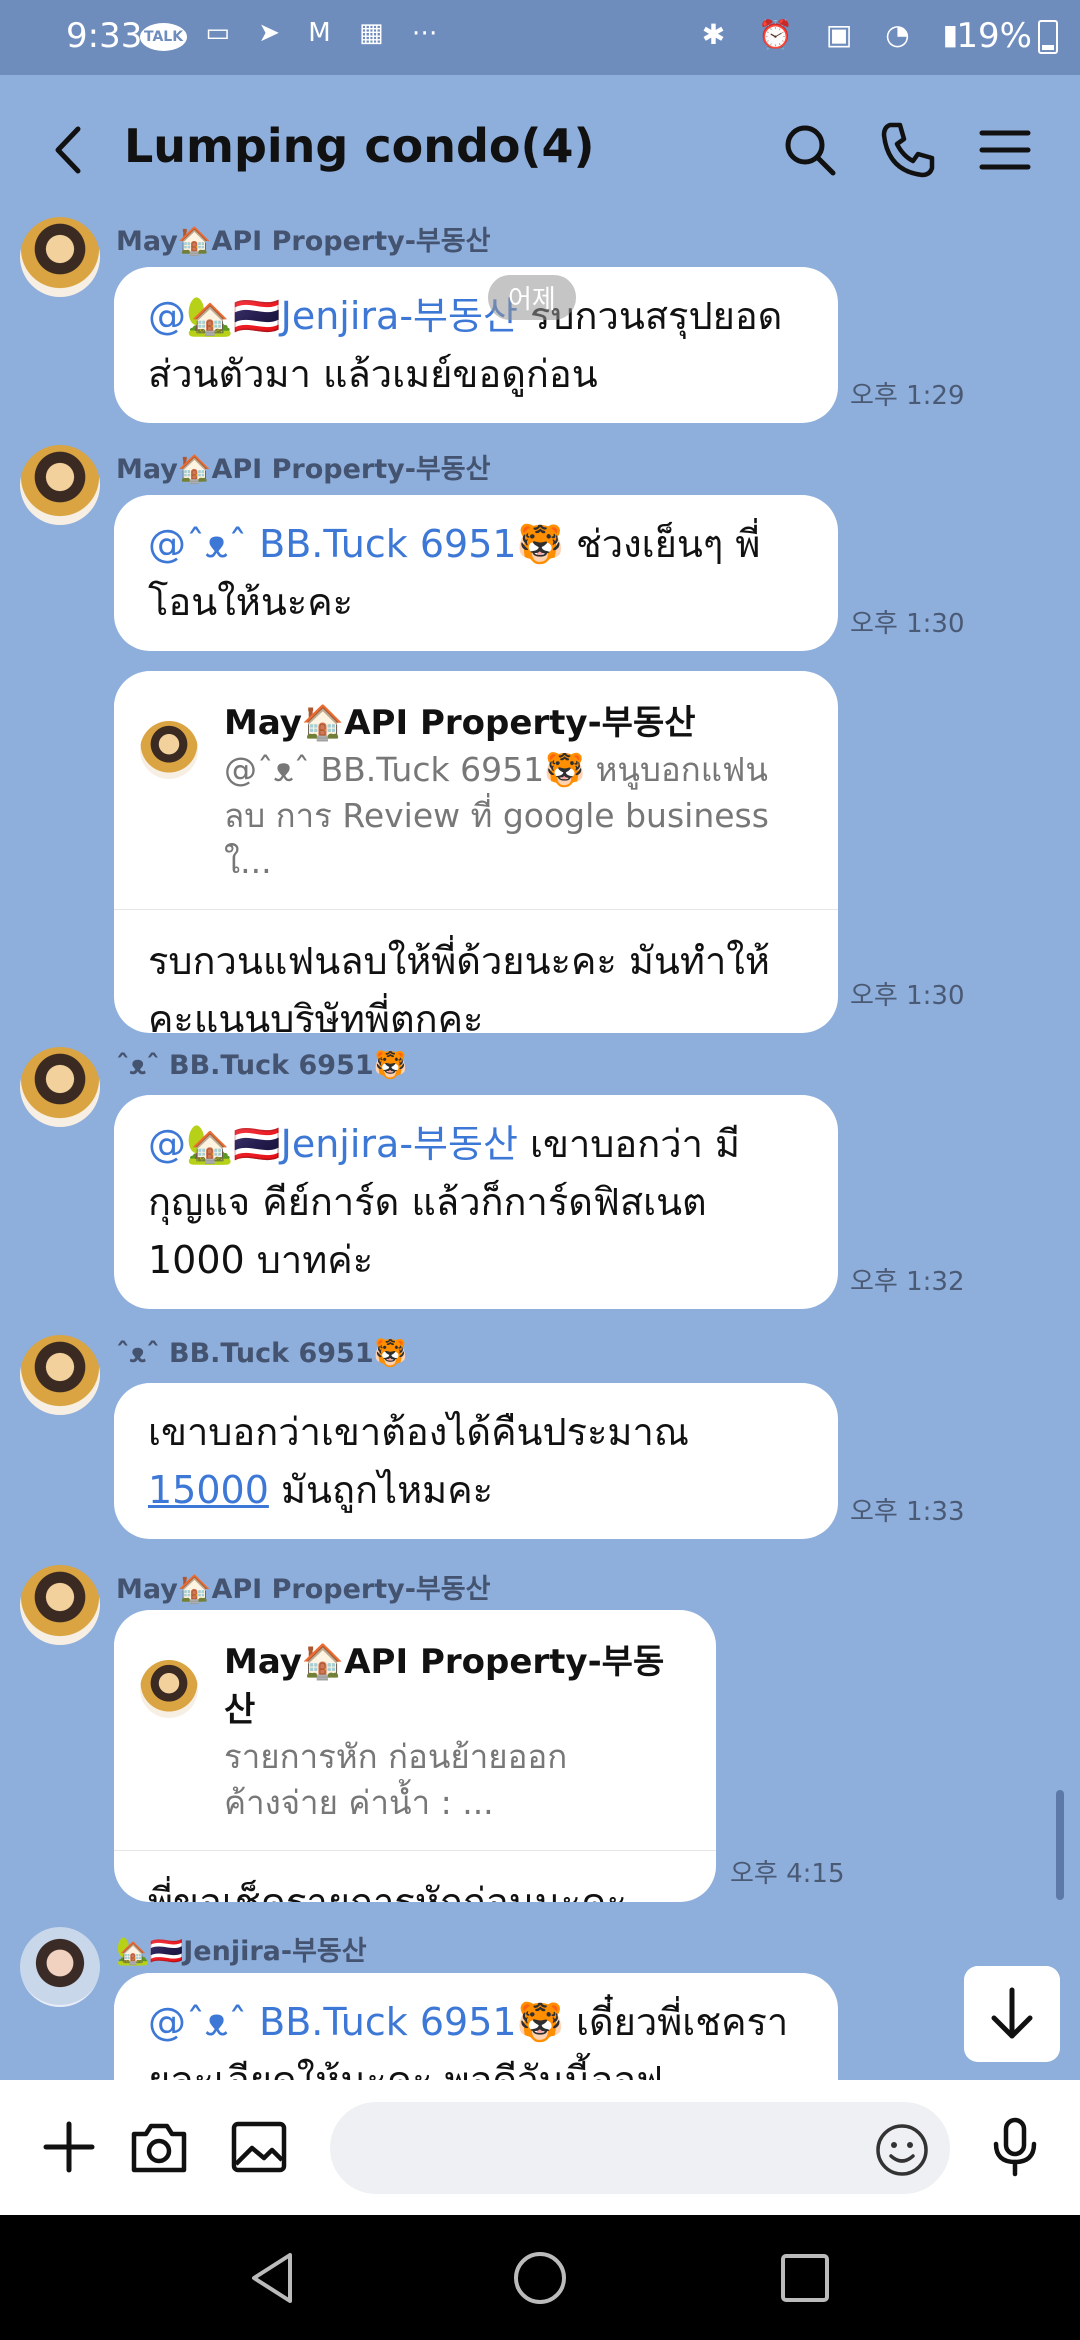 Image resolution: width=1080 pixels, height=2340 pixels. What do you see at coordinates (70, 150) in the screenshot?
I see `back-button` at bounding box center [70, 150].